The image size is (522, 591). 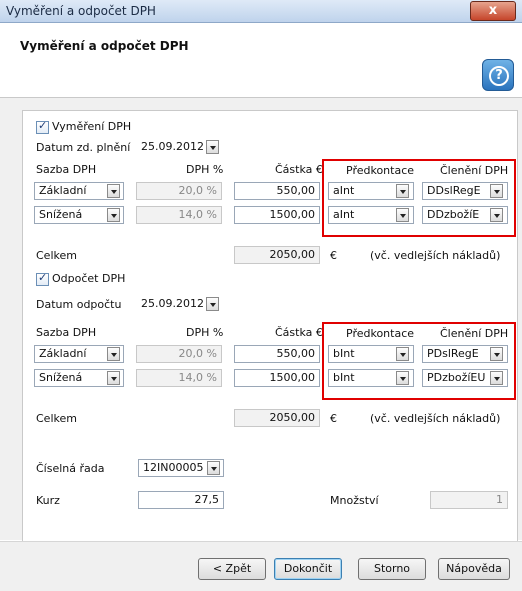 What do you see at coordinates (261, 11) in the screenshot?
I see `title-bar: Vyměření a odpočet DPH x` at bounding box center [261, 11].